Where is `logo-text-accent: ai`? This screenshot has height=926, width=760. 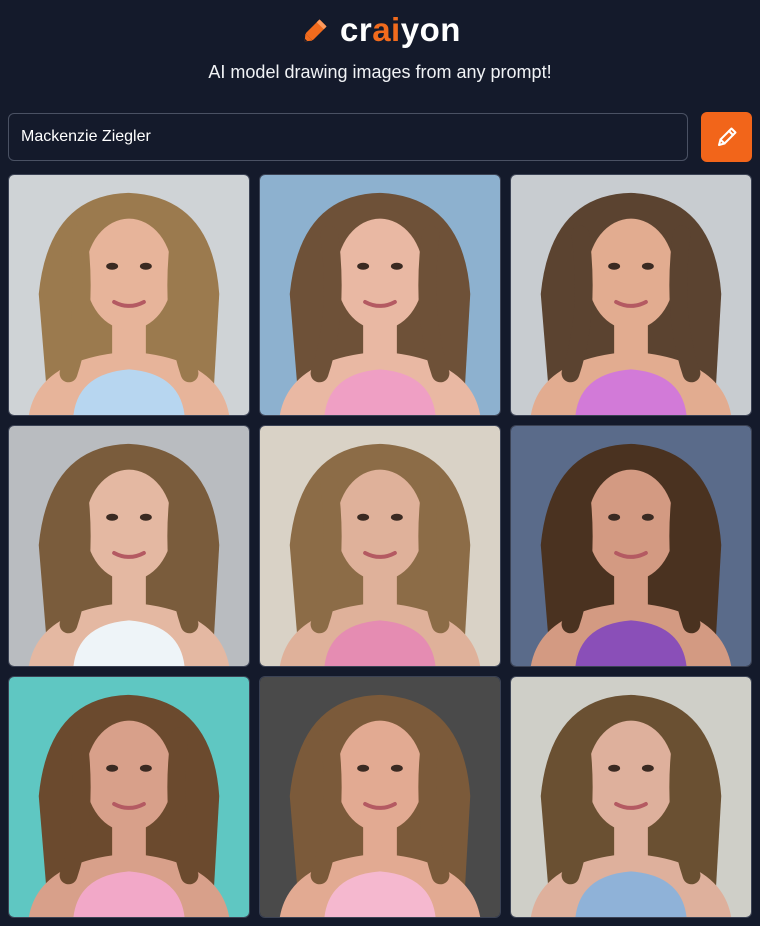 logo-text-accent: ai is located at coordinates (386, 29).